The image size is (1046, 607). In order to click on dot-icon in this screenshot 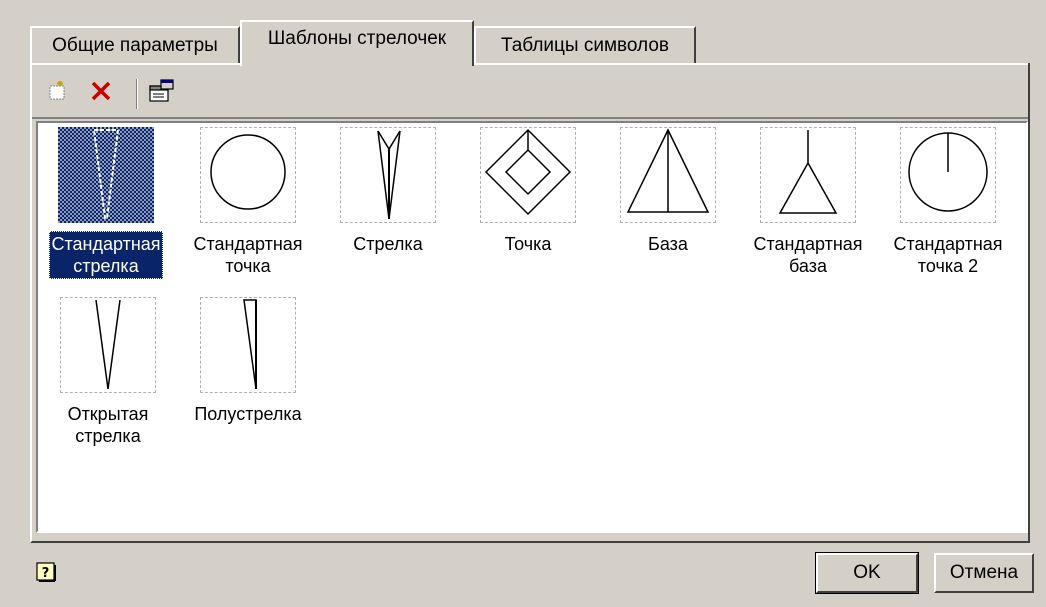, I will do `click(528, 175)`.